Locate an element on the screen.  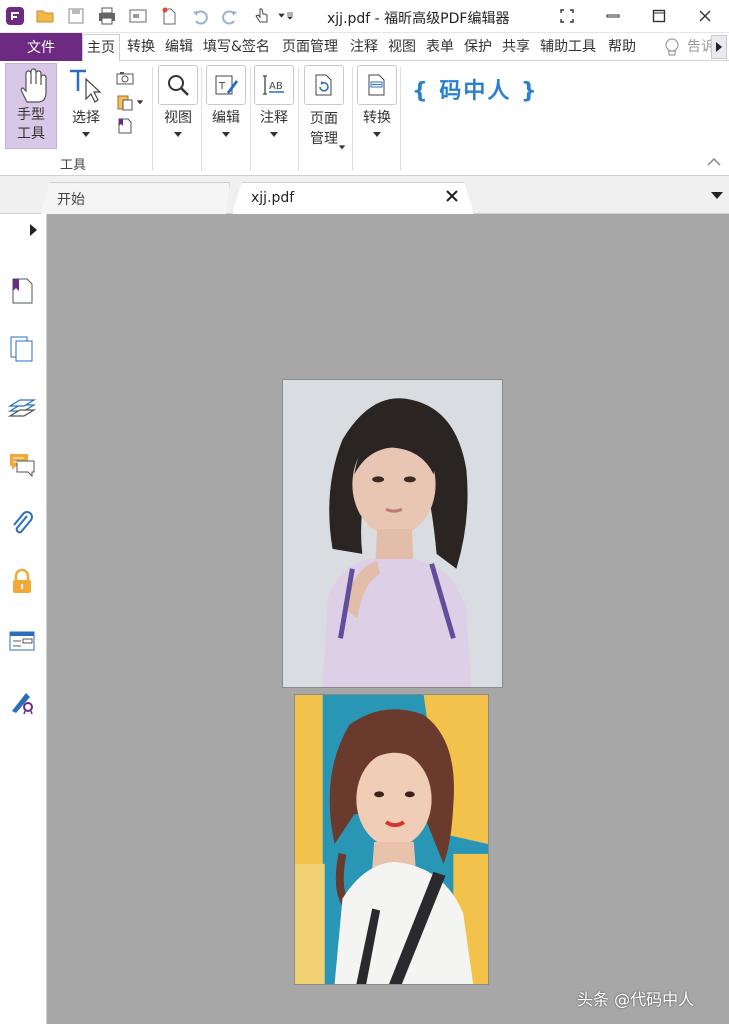
menu-scroll-right-button is located at coordinates (719, 47).